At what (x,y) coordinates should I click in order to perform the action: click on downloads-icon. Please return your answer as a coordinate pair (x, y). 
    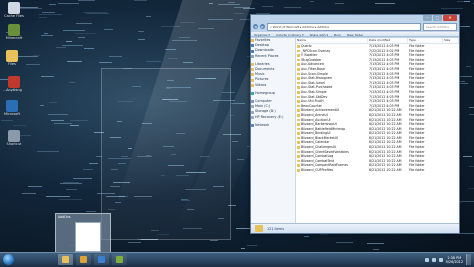
    Looking at the image, I should click on (252, 51).